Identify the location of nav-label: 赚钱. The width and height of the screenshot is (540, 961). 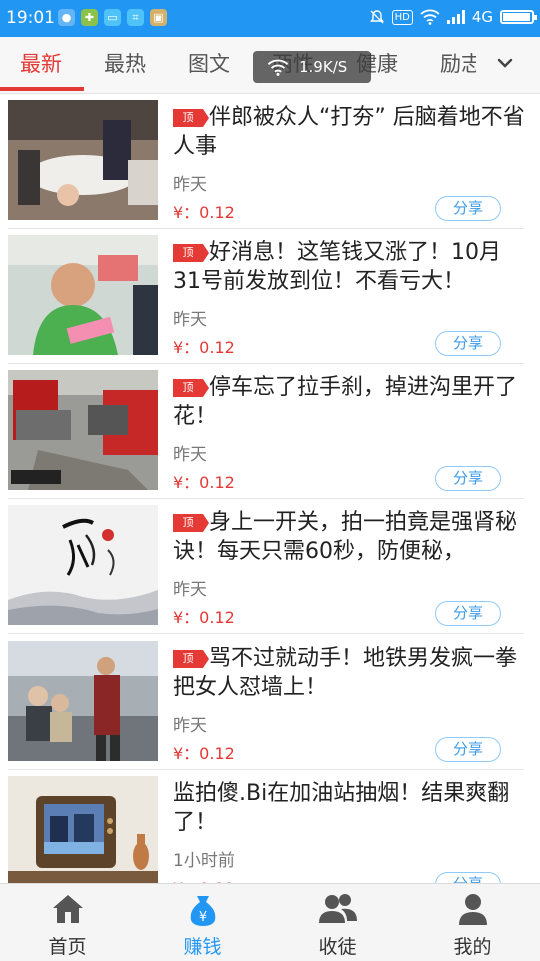
(202, 947).